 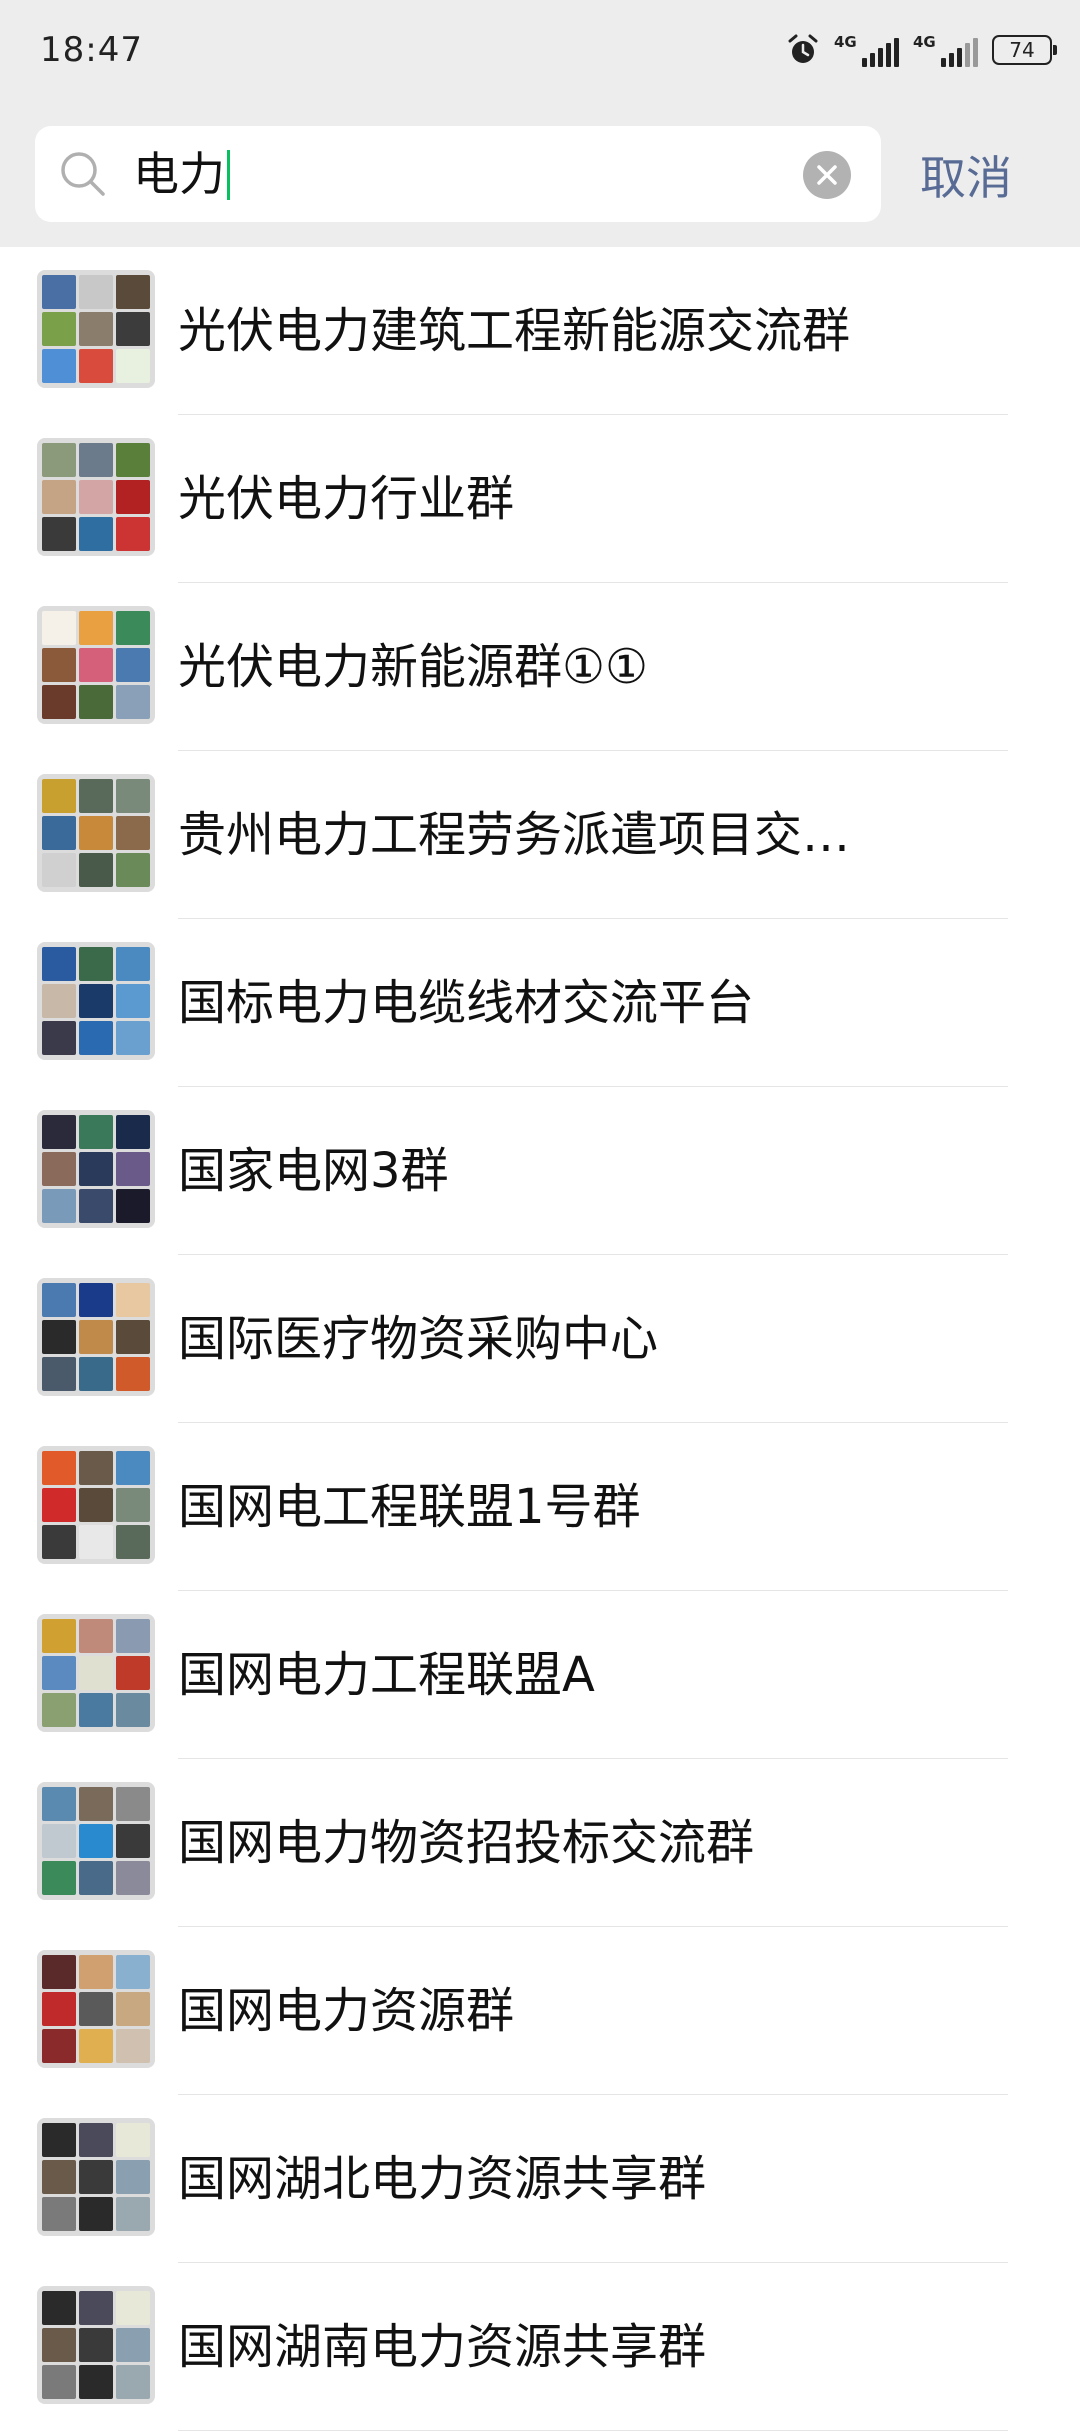 What do you see at coordinates (540, 2179) in the screenshot?
I see `list-item: 国网湖北电力资源共享群` at bounding box center [540, 2179].